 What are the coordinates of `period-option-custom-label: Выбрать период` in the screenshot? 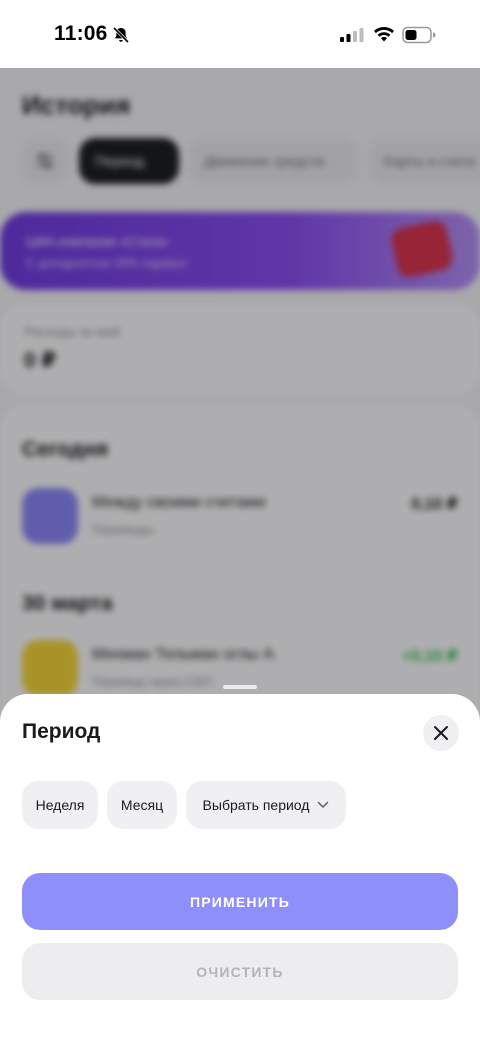 It's located at (256, 805).